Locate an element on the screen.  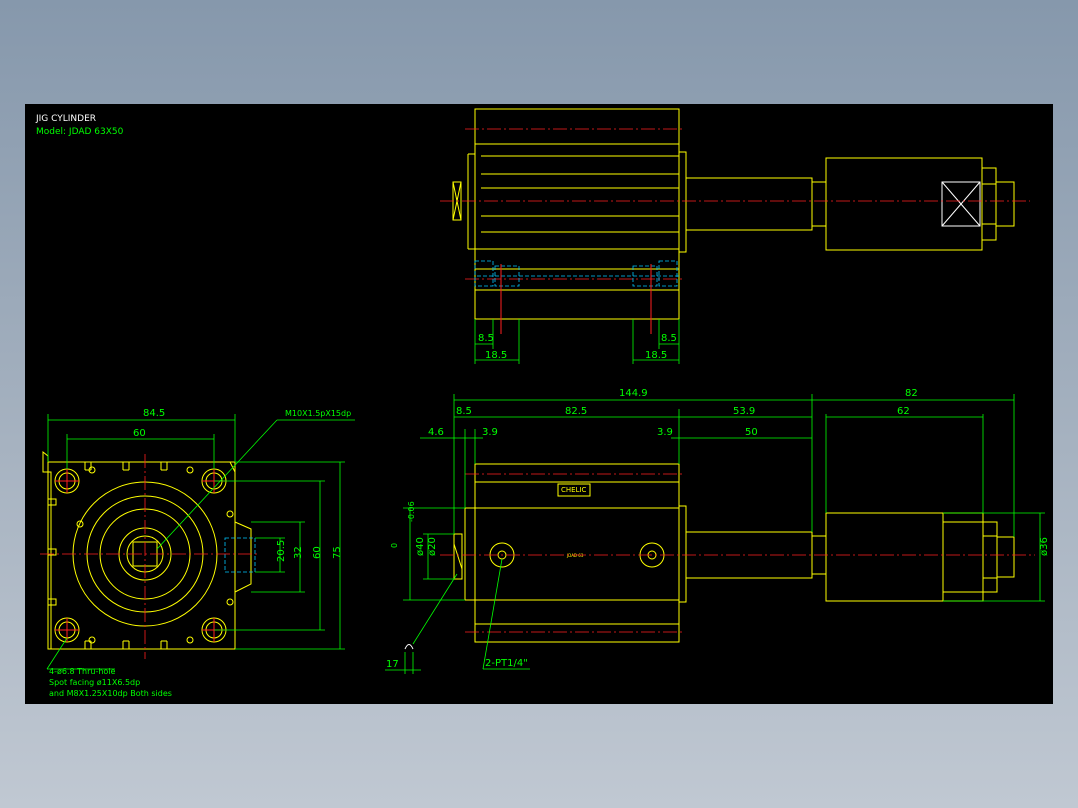
end-dim-20-5: 20.5 is located at coordinates (281, 551).